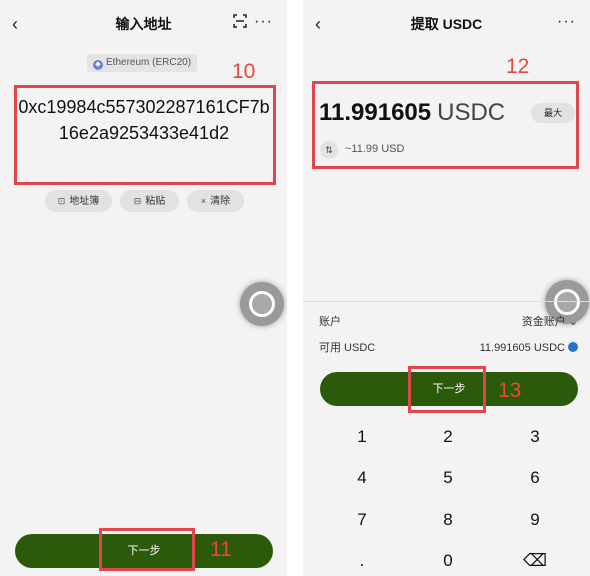  I want to click on fiat-value: ~11.99 USD, so click(375, 149).